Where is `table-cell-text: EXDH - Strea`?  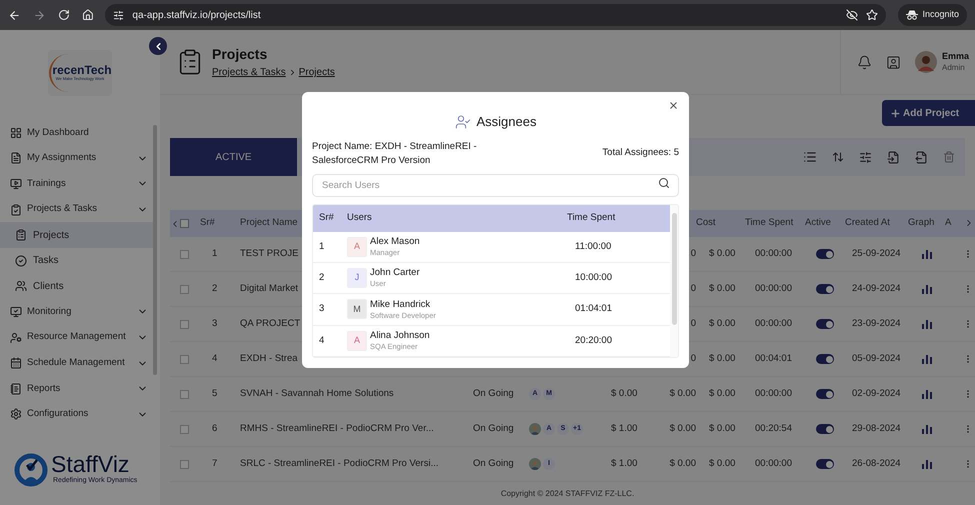 table-cell-text: EXDH - Strea is located at coordinates (269, 359).